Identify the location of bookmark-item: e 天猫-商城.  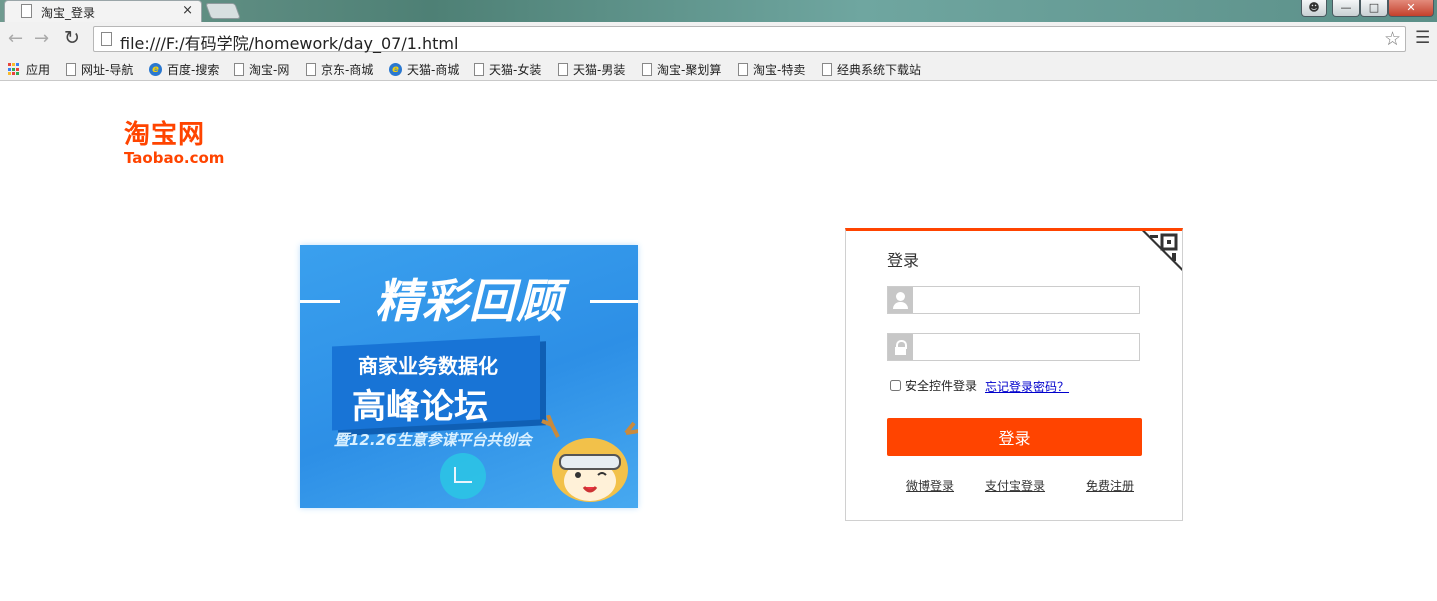
(424, 69).